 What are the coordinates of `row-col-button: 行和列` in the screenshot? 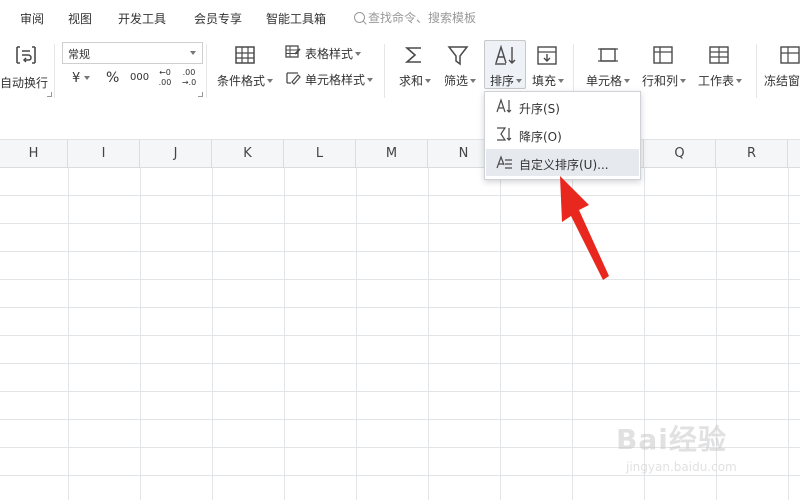 It's located at (664, 80).